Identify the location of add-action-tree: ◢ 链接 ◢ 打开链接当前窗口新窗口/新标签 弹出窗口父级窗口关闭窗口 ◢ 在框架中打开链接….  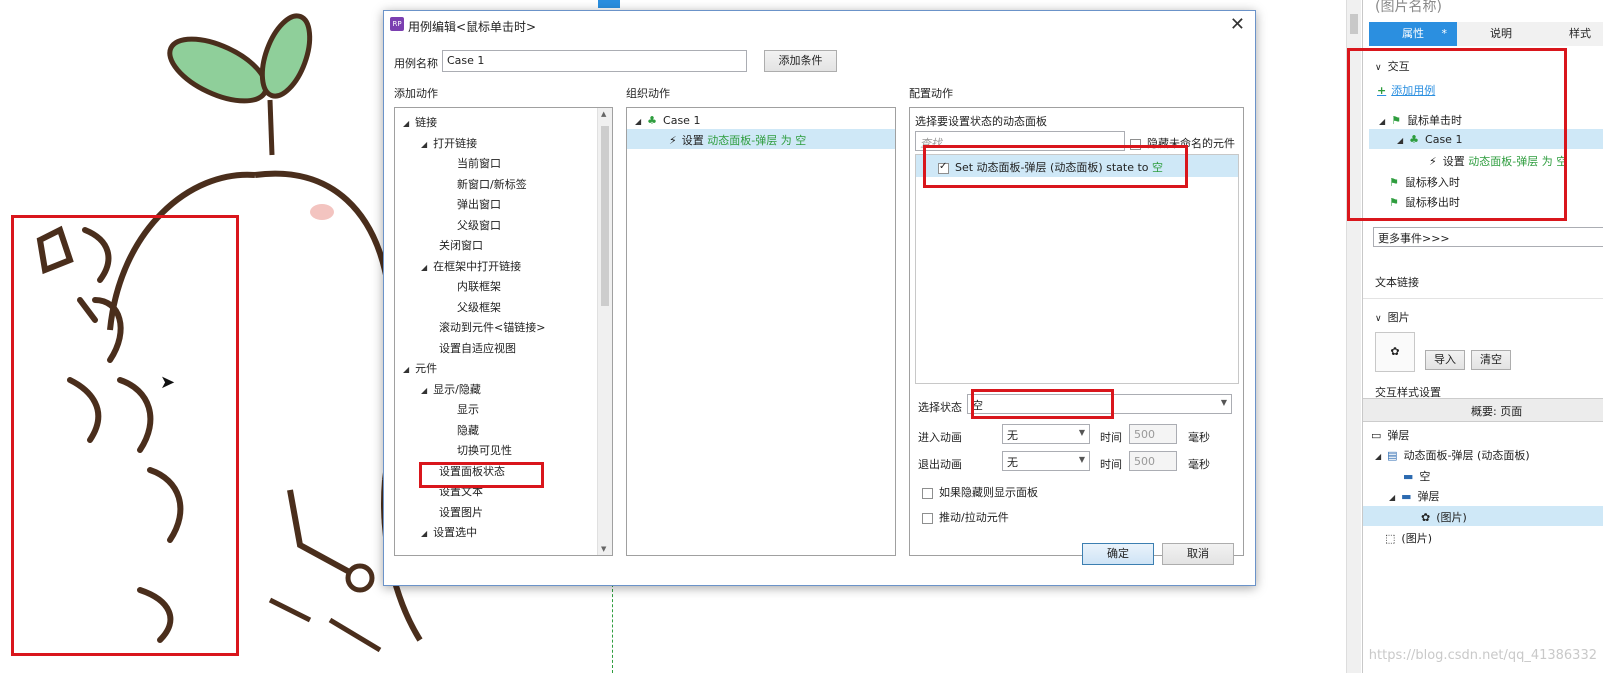
(503, 331).